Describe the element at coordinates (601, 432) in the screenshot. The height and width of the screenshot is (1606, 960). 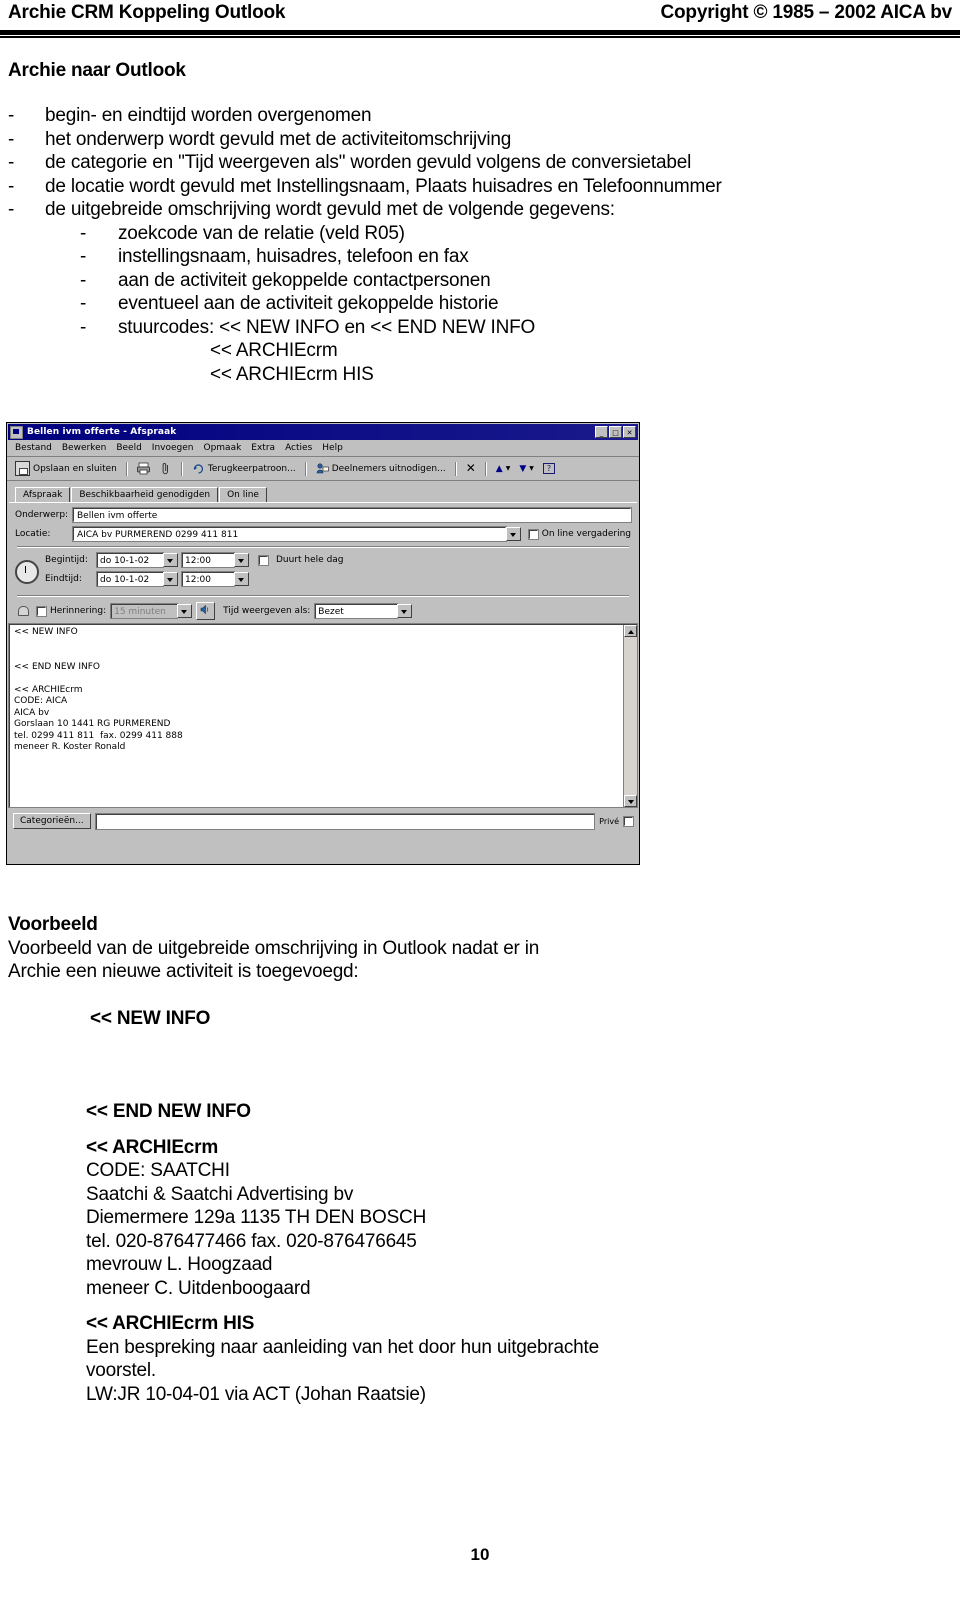
I see `minimize-icon: _` at that location.